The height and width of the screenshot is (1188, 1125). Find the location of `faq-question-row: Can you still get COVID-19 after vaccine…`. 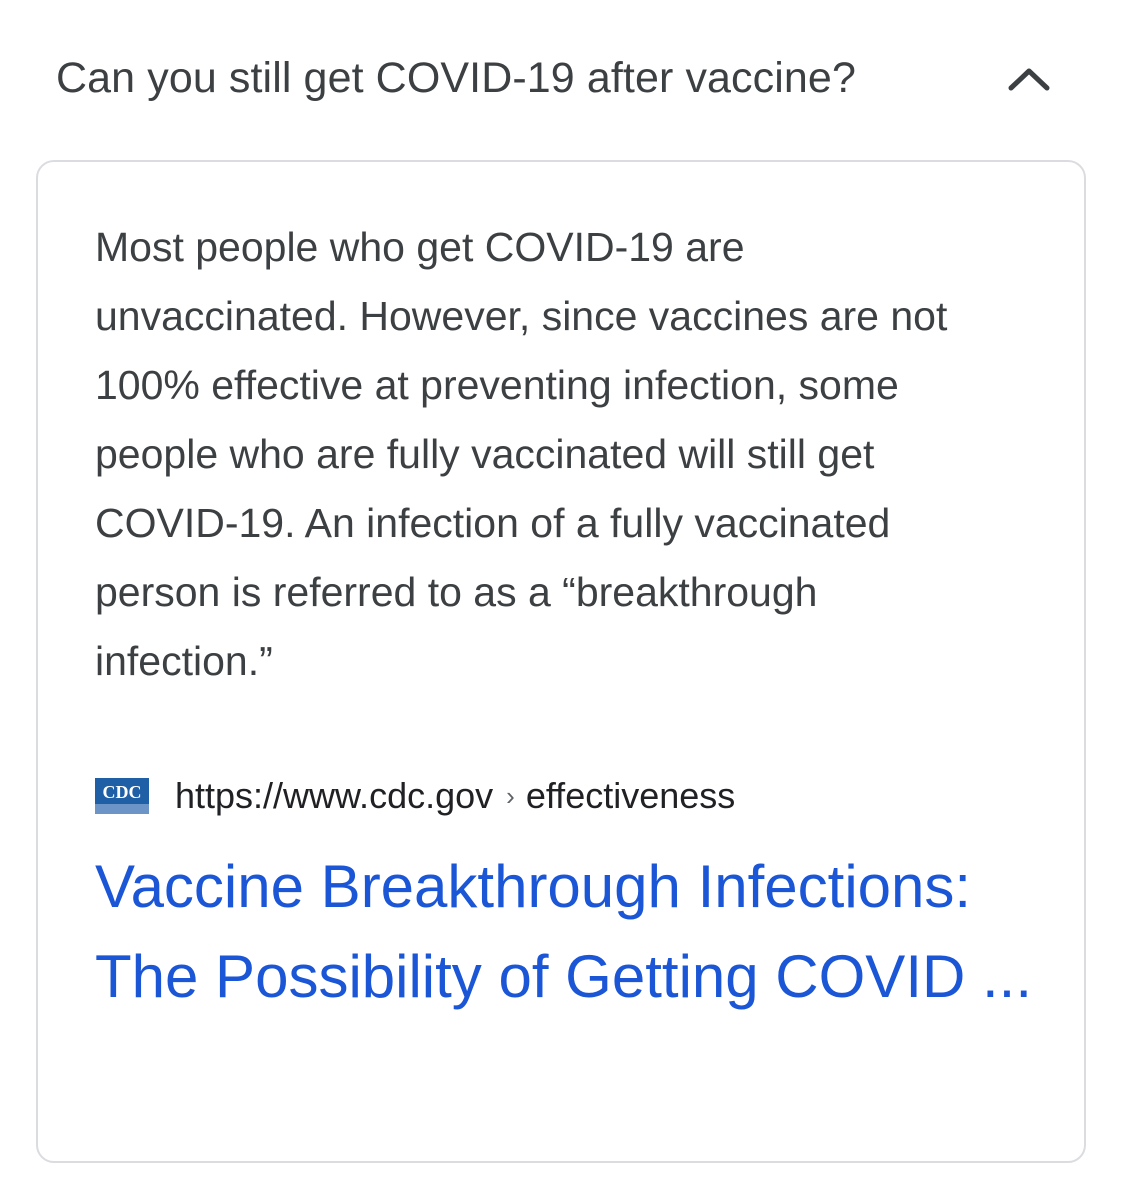

faq-question-row: Can you still get COVID-19 after vaccine… is located at coordinates (562, 75).